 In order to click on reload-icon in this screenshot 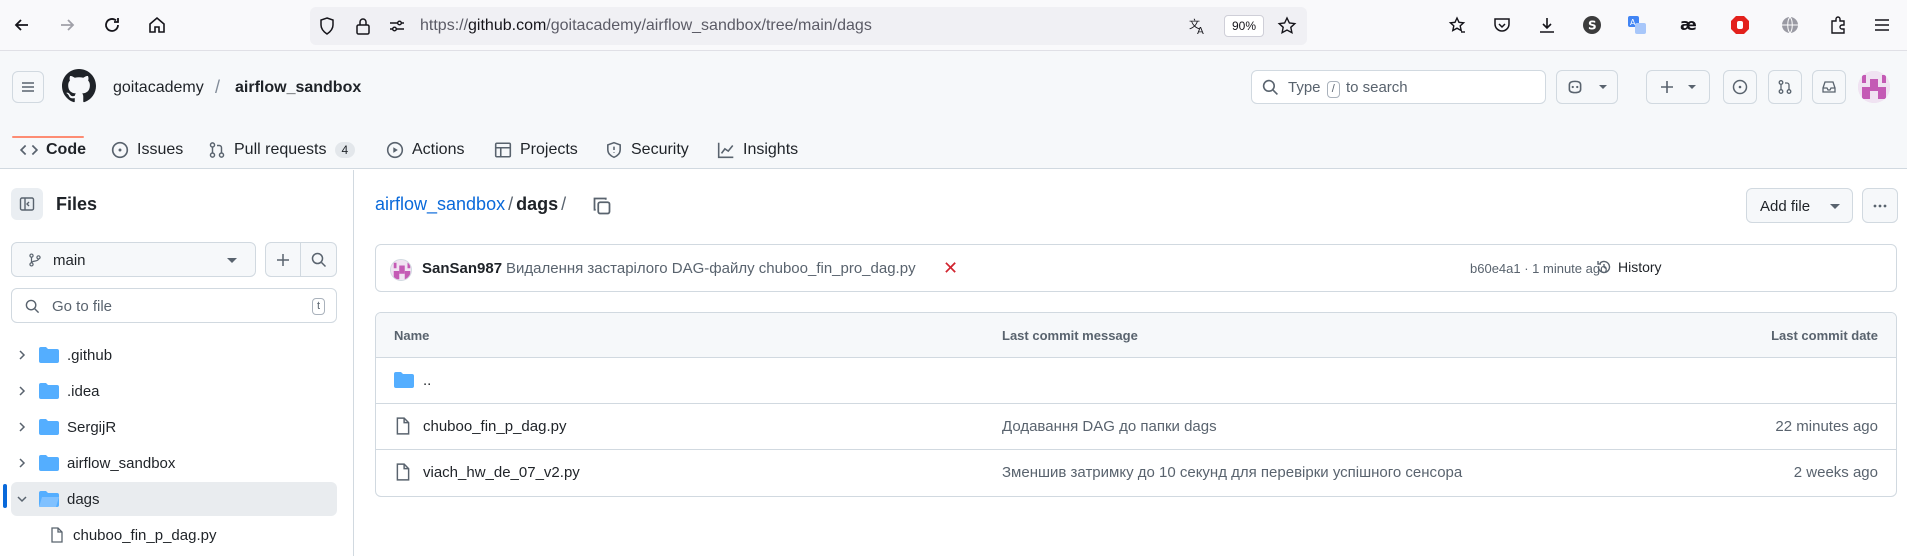, I will do `click(112, 25)`.